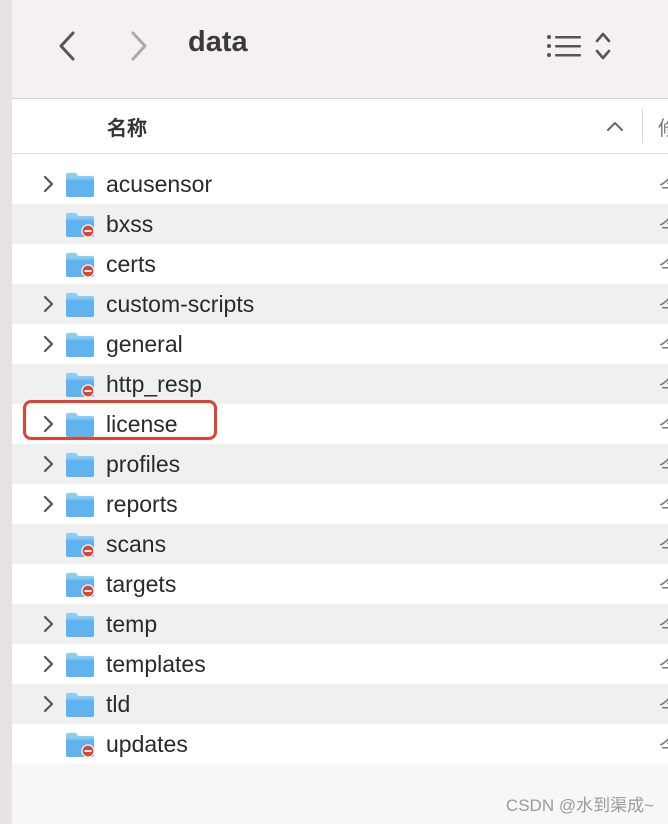 The width and height of the screenshot is (668, 824). I want to click on file-name: custom-scripts, so click(180, 304).